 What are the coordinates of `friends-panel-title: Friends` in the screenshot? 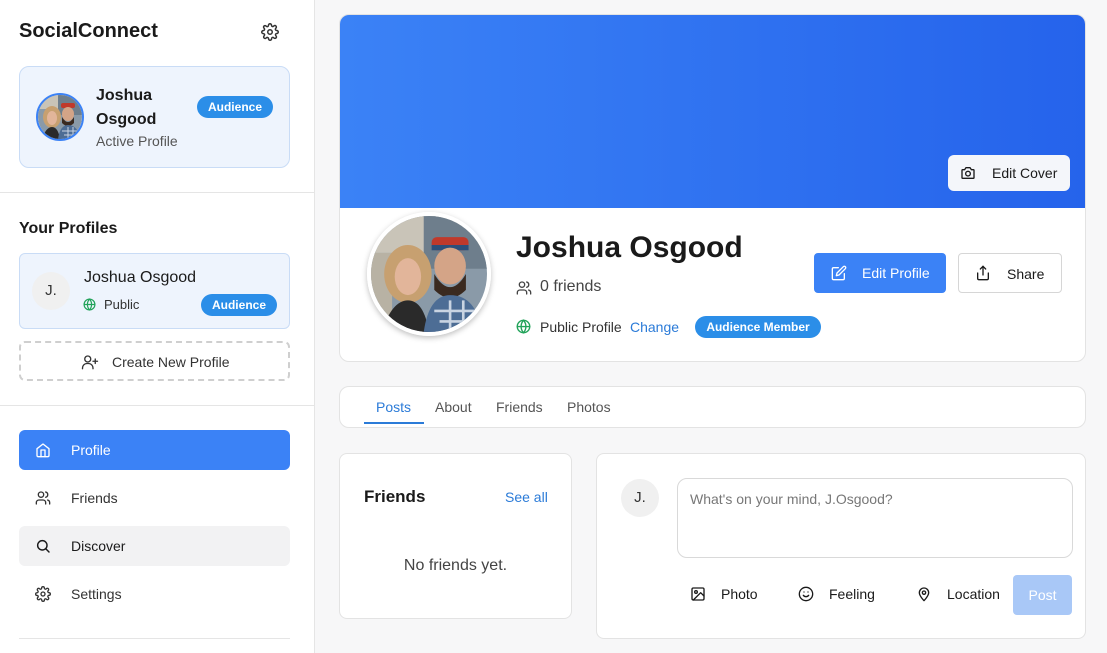 It's located at (395, 496).